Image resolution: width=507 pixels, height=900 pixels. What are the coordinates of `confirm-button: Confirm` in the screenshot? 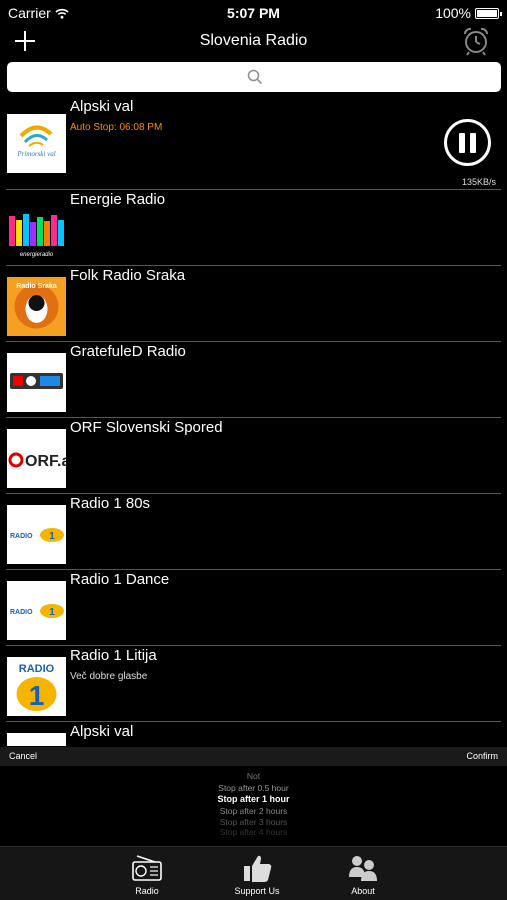 It's located at (482, 756).